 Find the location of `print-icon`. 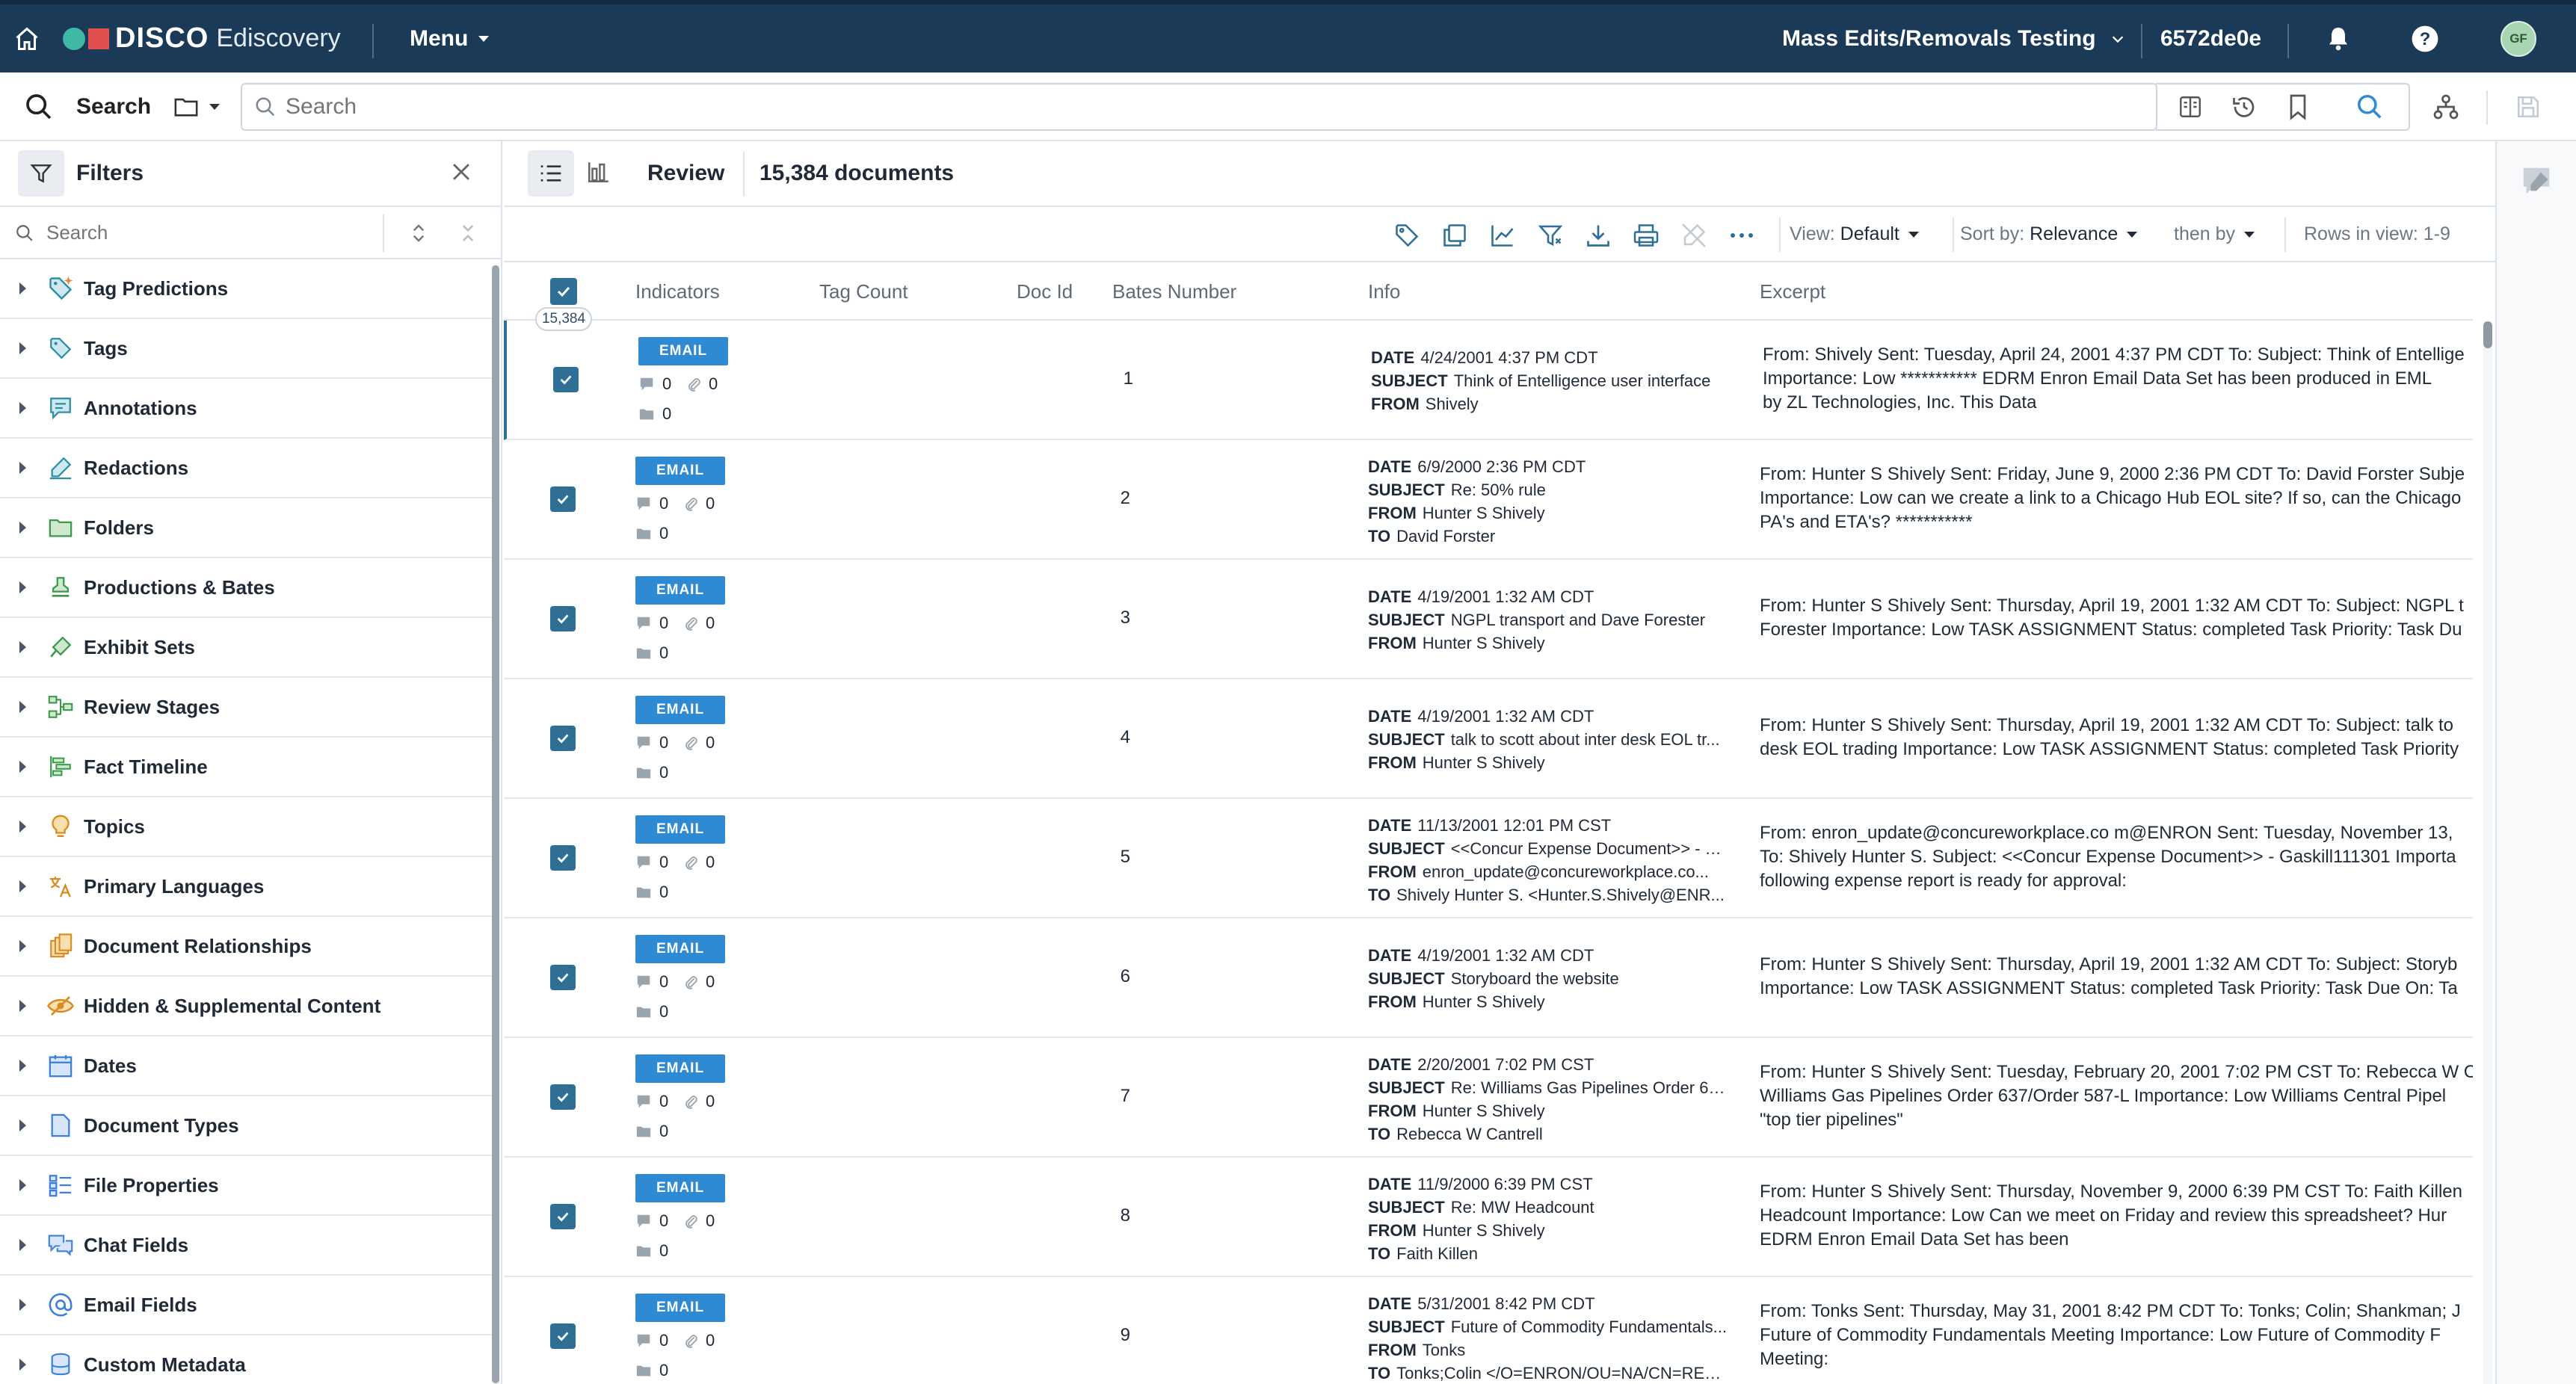

print-icon is located at coordinates (1646, 235).